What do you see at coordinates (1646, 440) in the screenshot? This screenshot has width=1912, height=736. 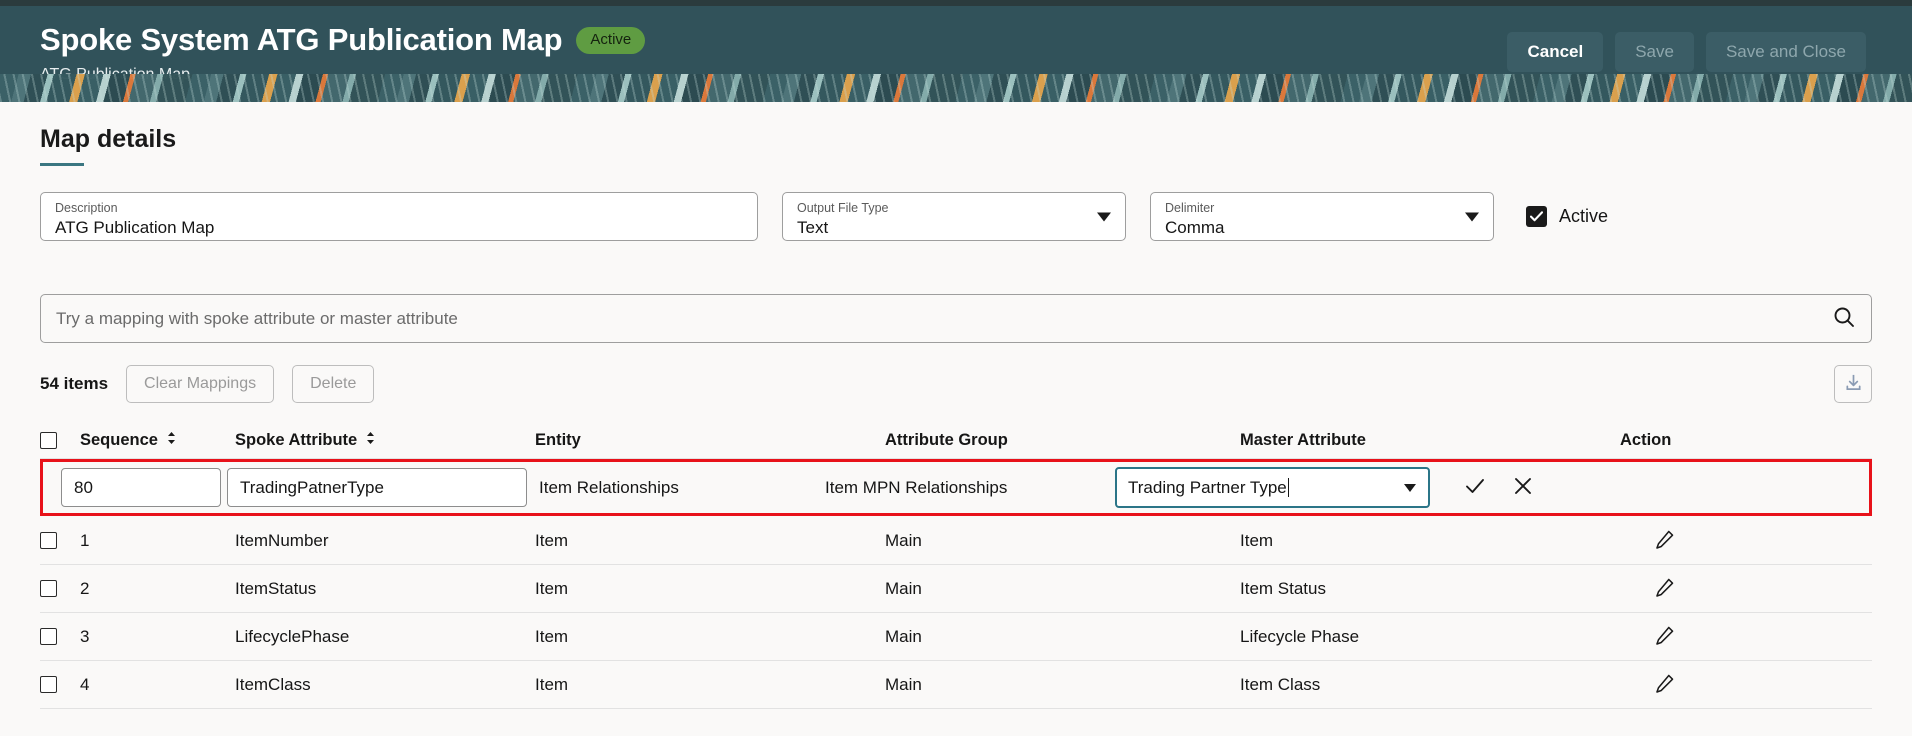 I see `column-header-action: Action` at bounding box center [1646, 440].